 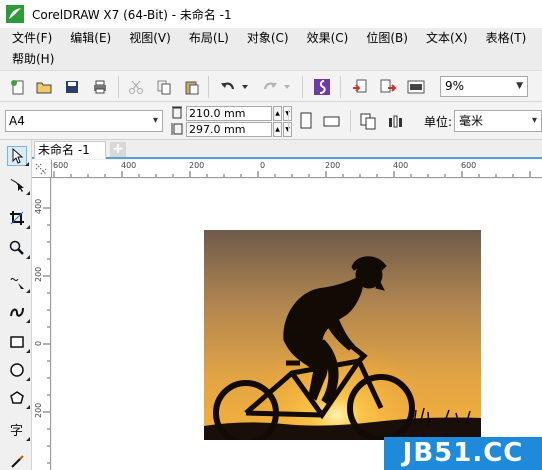 What do you see at coordinates (471, 121) in the screenshot?
I see `unit-value: 毫米` at bounding box center [471, 121].